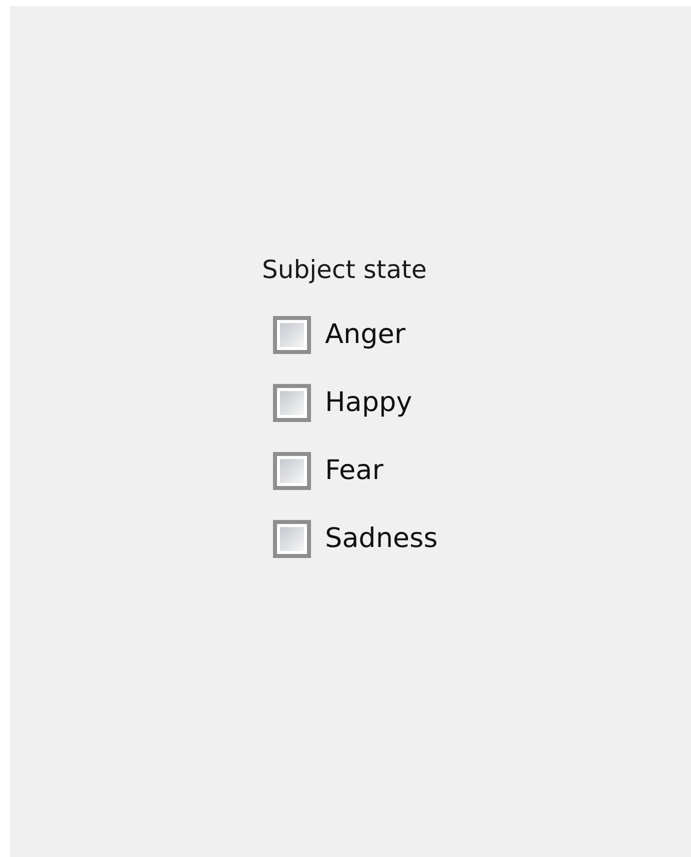 The image size is (691, 857). What do you see at coordinates (344, 270) in the screenshot?
I see `group-title: Subject state` at bounding box center [344, 270].